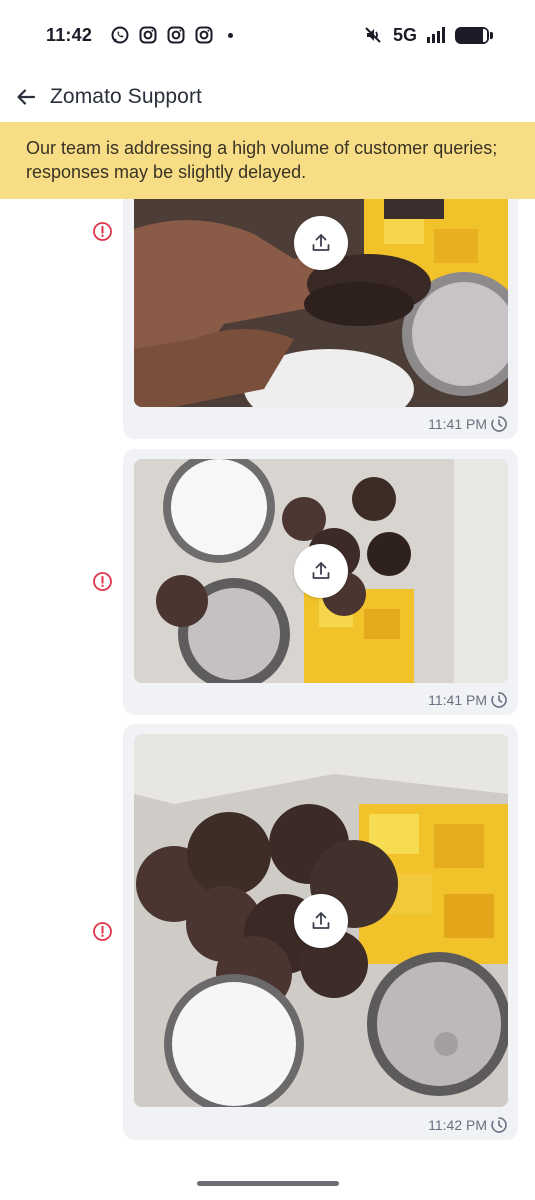  Describe the element at coordinates (267, 35) in the screenshot. I see `status-bar: 11:42 5G` at that location.